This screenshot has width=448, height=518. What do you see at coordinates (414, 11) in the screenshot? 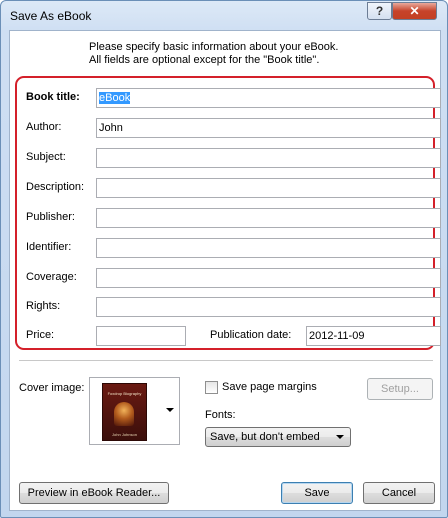
I see `close-button: ✕` at bounding box center [414, 11].